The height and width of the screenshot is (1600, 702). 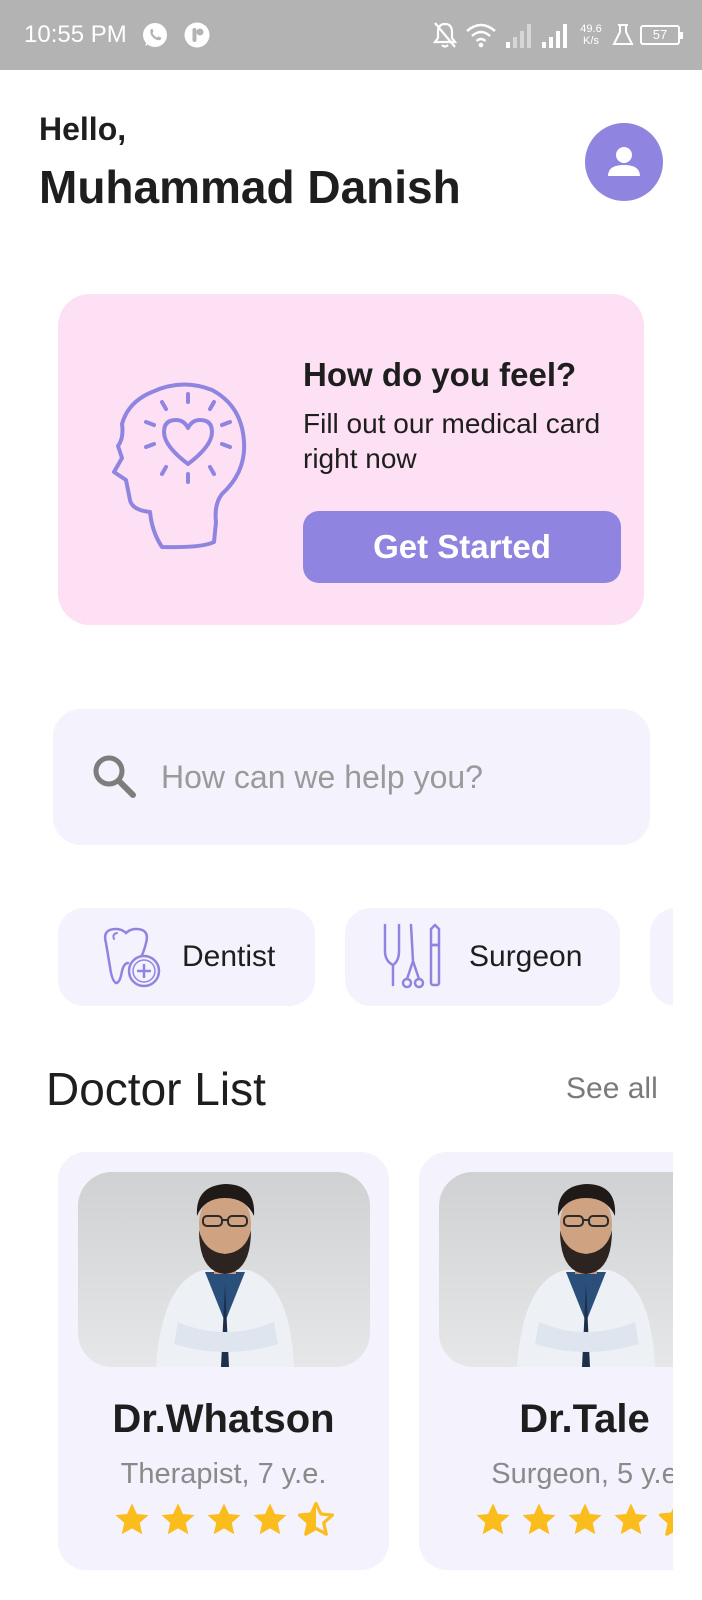 What do you see at coordinates (591, 41) in the screenshot?
I see `network-speed-unit: K/s` at bounding box center [591, 41].